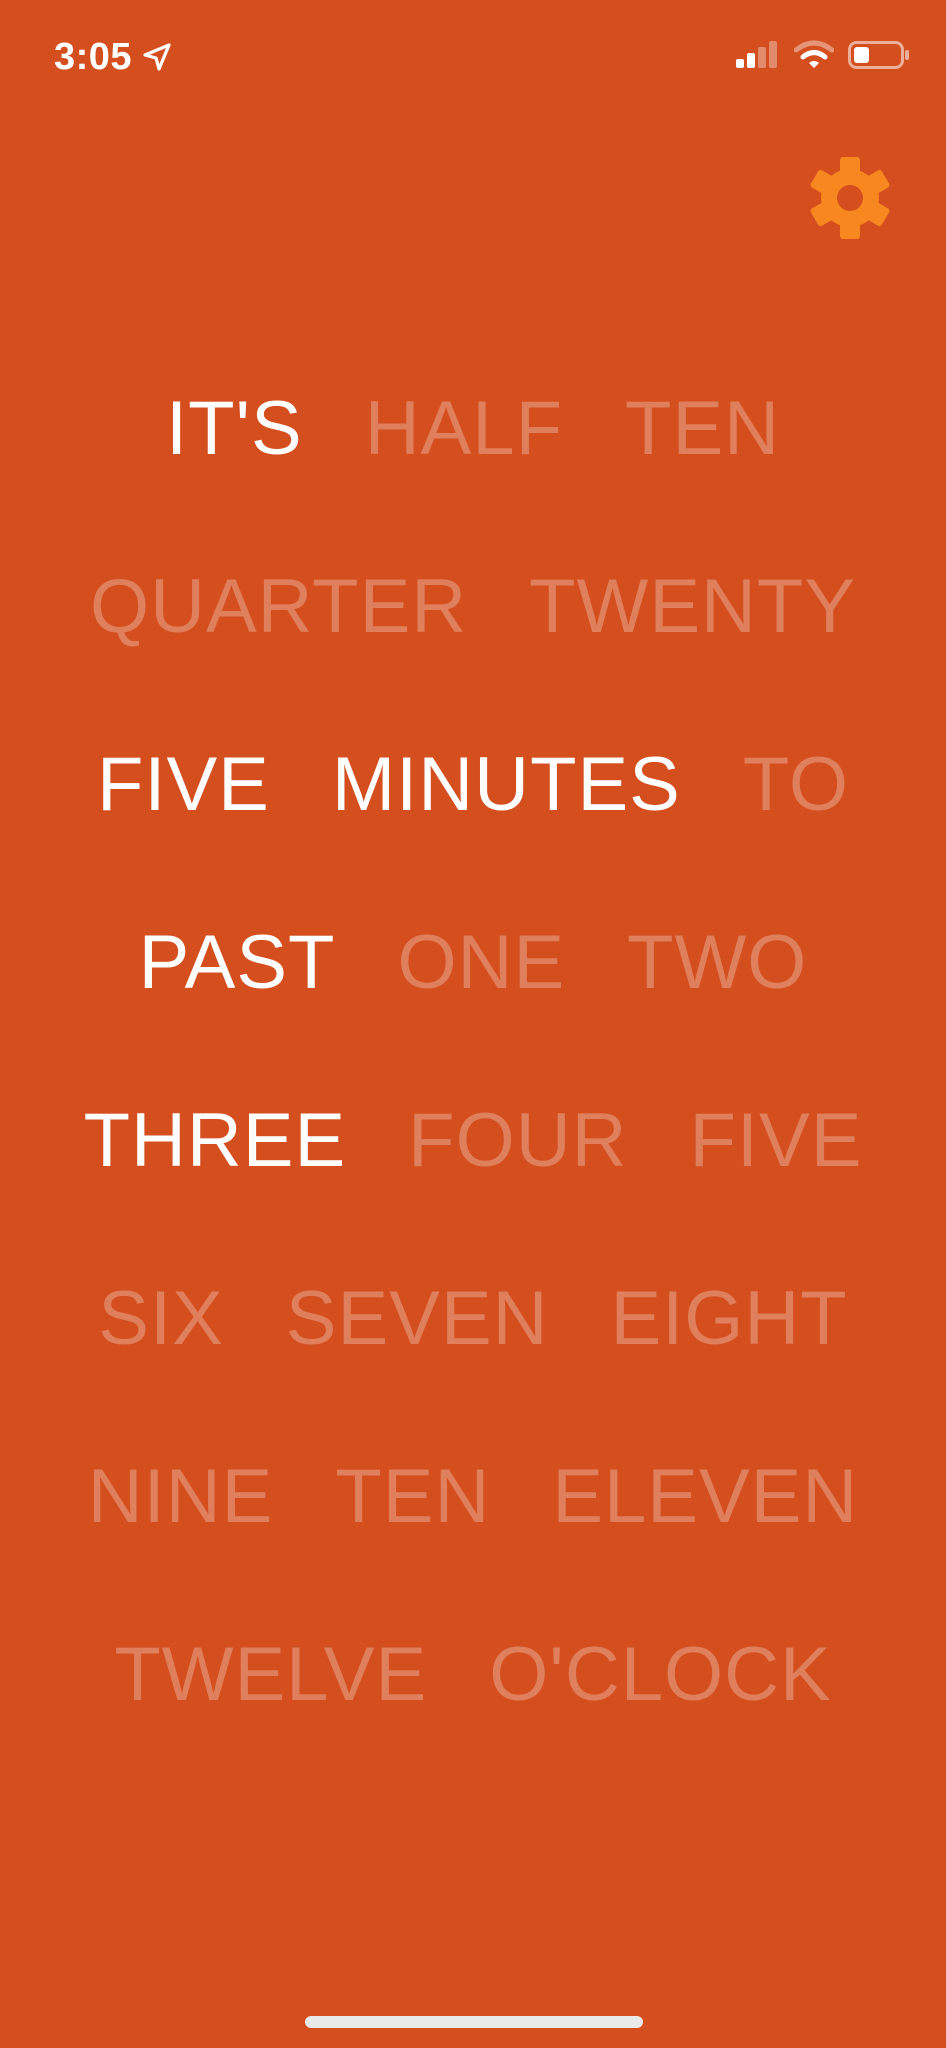 The image size is (946, 2048). I want to click on gear-icon, so click(850, 198).